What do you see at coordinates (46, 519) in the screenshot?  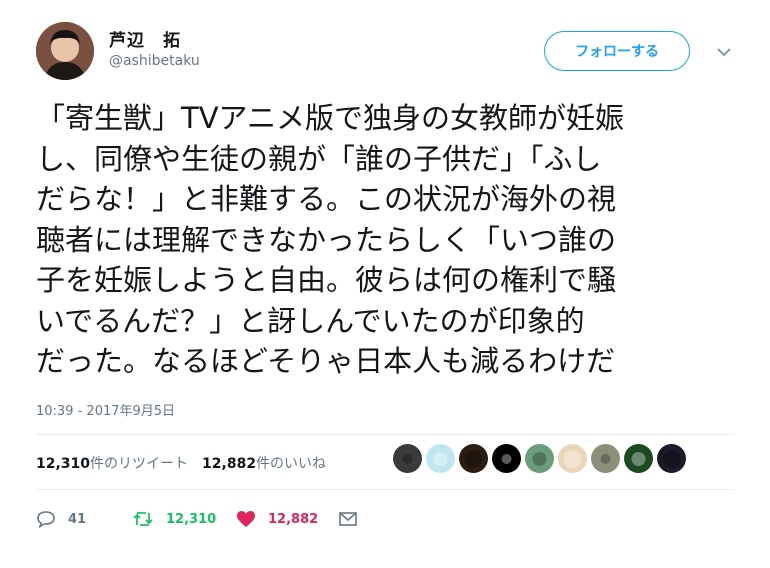 I see `reply-icon` at bounding box center [46, 519].